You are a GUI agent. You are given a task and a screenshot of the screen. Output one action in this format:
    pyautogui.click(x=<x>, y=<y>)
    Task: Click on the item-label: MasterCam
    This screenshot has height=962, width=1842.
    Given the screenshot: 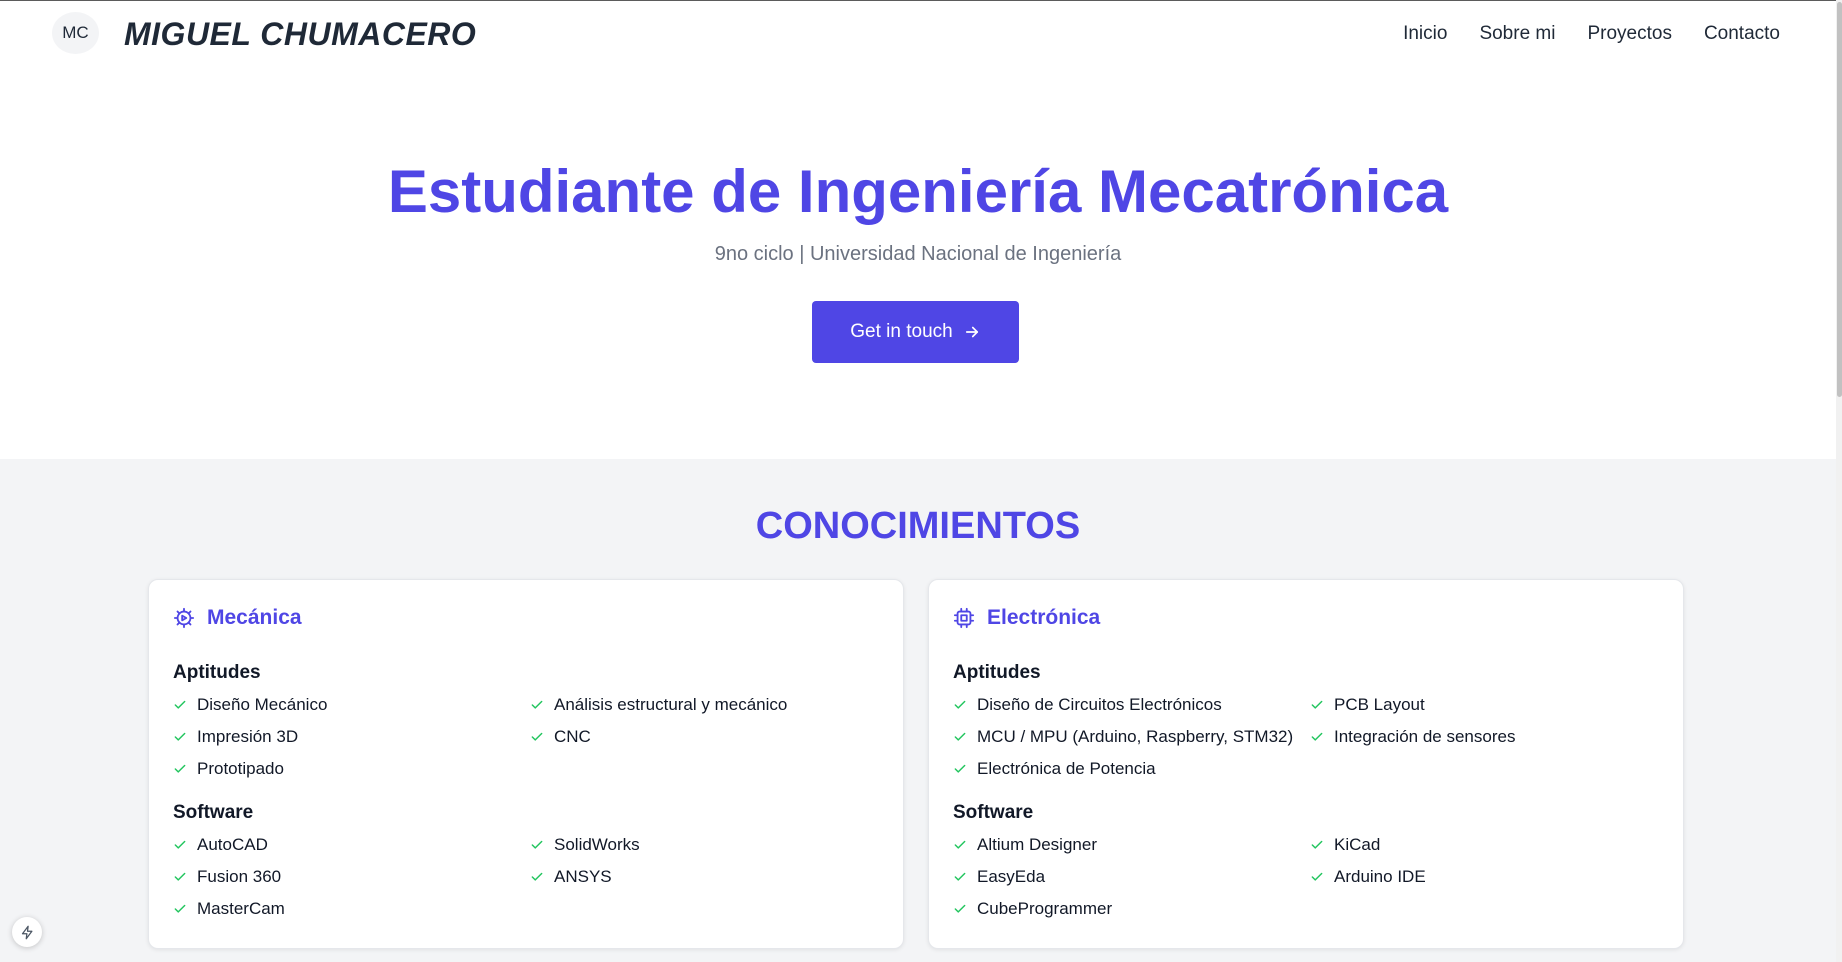 What is the action you would take?
    pyautogui.click(x=241, y=908)
    